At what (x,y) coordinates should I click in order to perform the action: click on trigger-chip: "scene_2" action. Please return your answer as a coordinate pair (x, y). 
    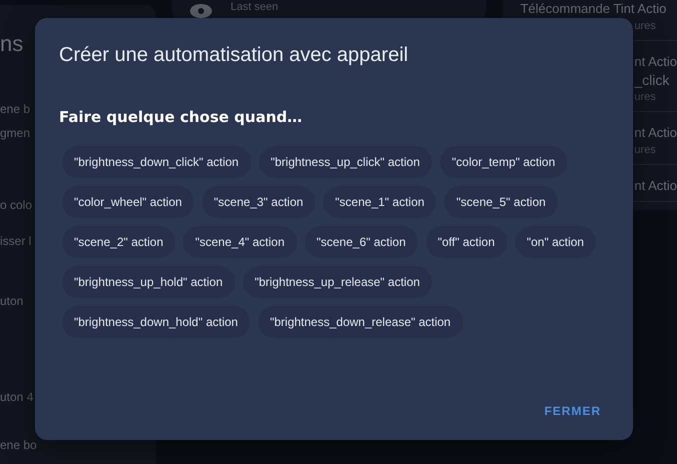
    Looking at the image, I should click on (119, 242).